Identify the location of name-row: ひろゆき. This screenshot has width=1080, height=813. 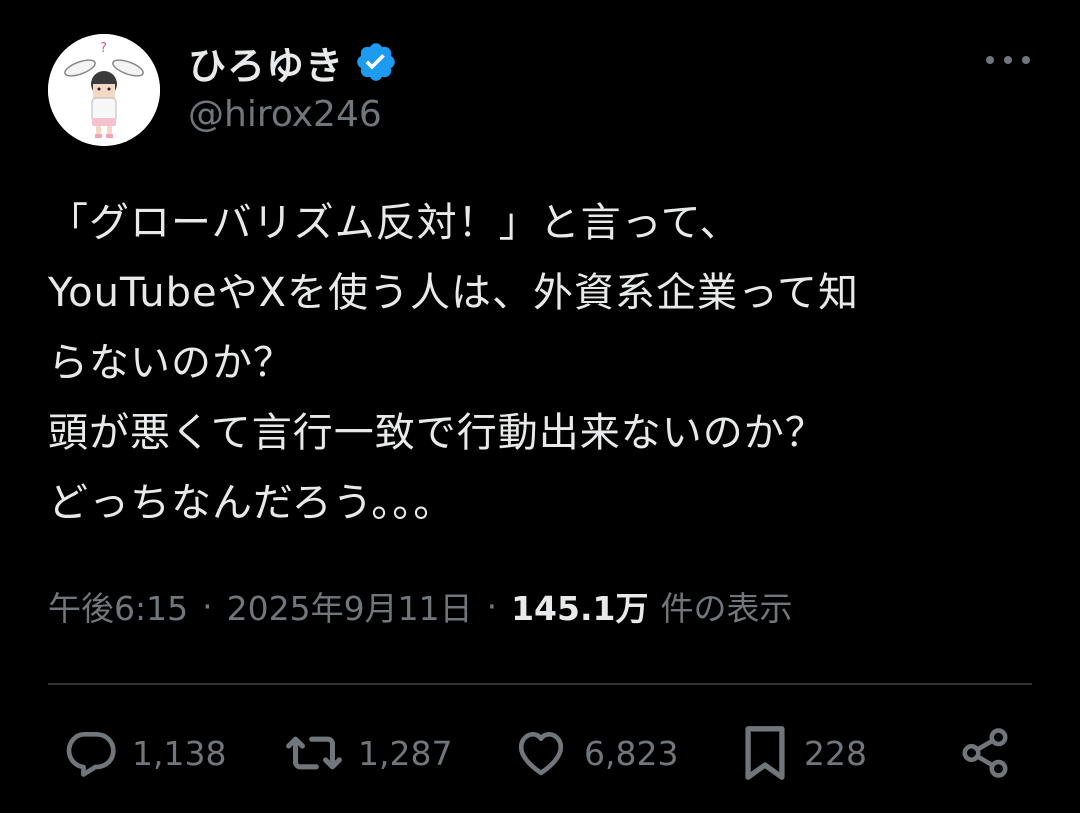
(293, 62).